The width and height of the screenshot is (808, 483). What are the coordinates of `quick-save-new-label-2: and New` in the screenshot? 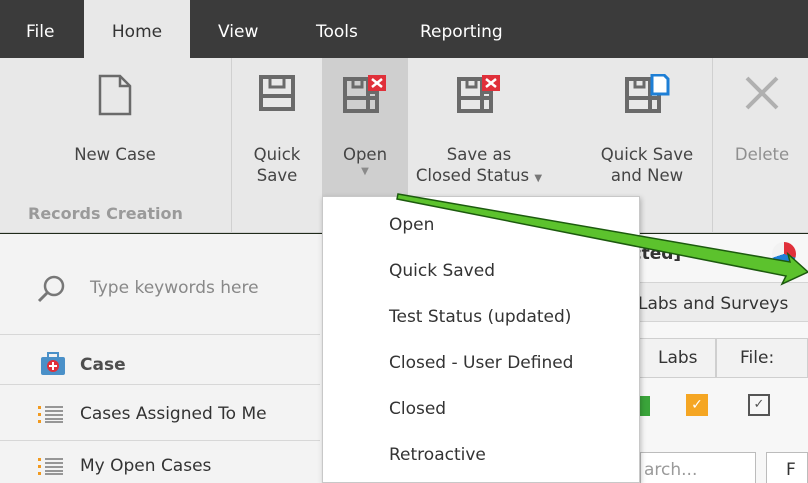 It's located at (647, 175).